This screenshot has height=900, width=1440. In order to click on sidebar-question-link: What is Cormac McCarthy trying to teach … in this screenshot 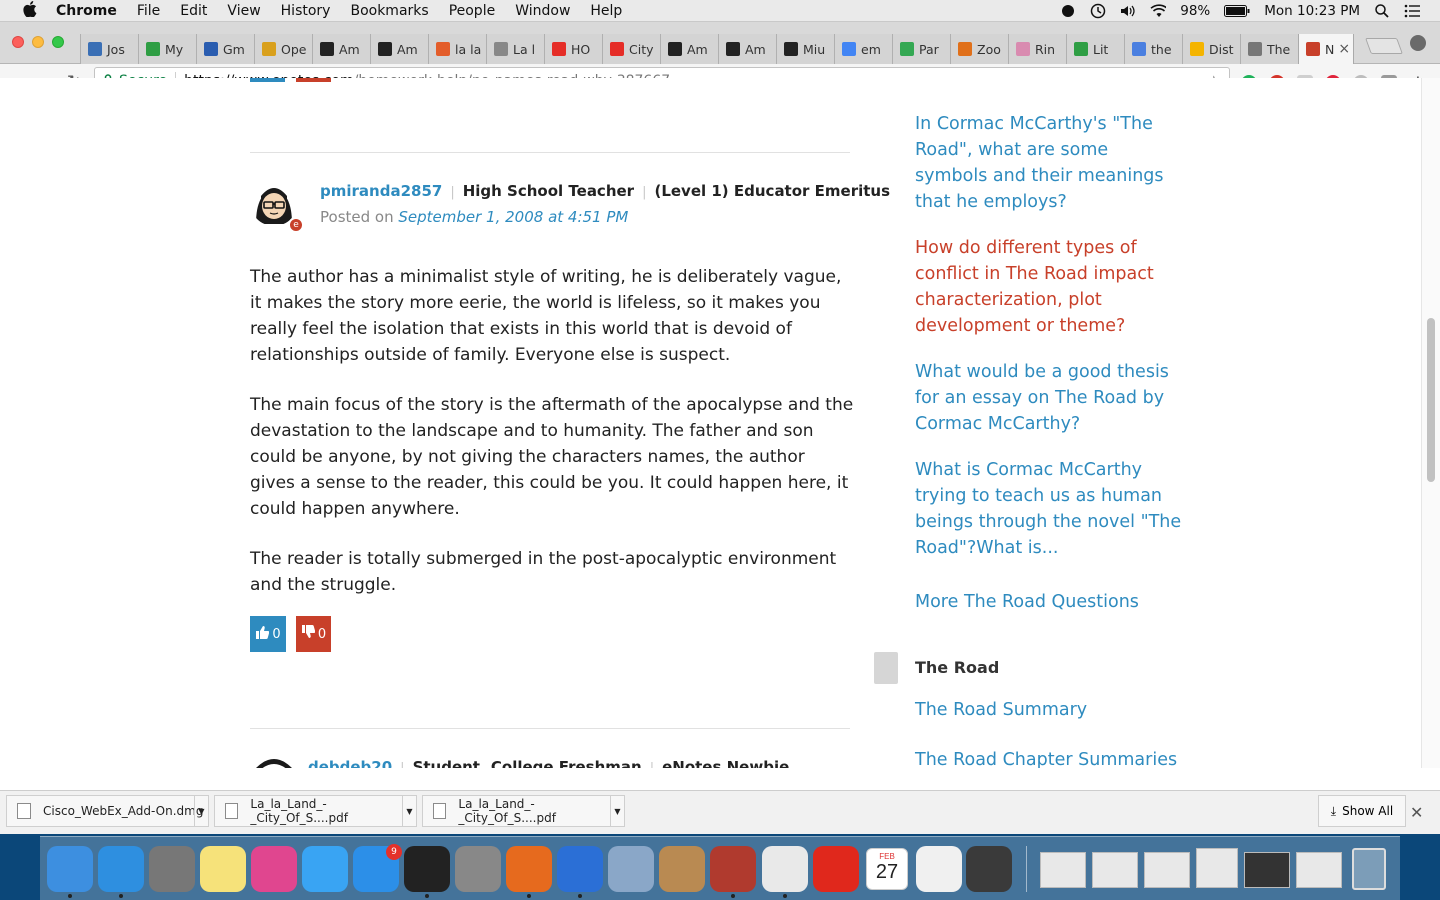, I will do `click(1050, 509)`.